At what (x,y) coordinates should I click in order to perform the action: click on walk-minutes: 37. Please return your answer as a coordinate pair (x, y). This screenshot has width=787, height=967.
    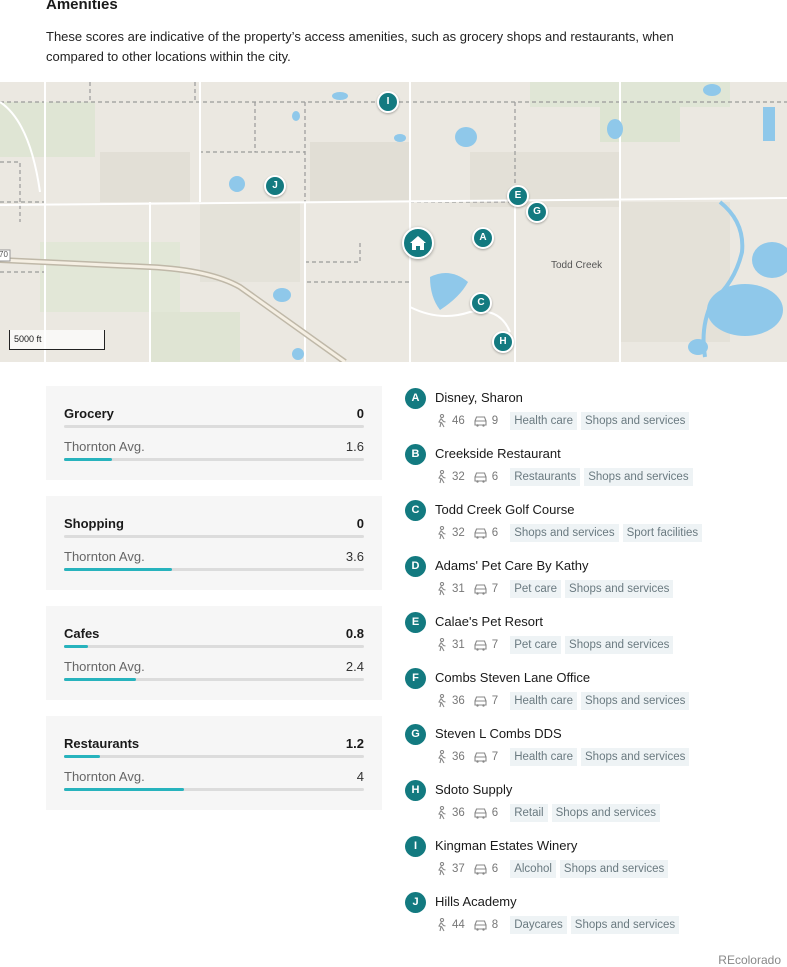
    Looking at the image, I should click on (458, 869).